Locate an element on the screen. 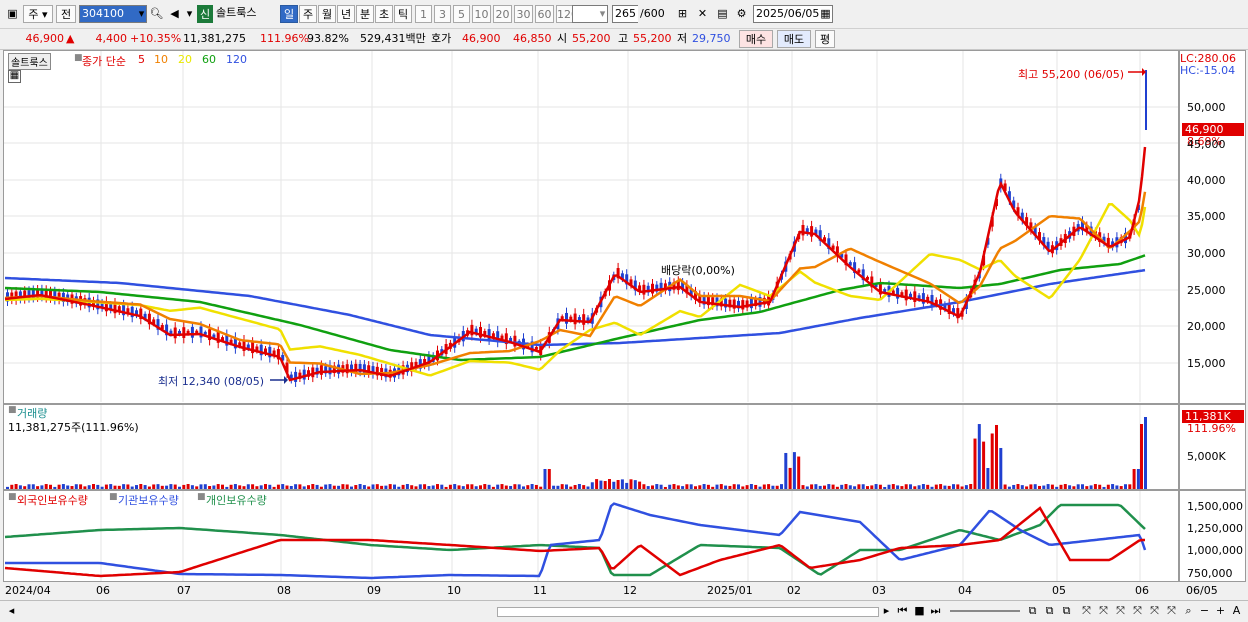 Image resolution: width=1248 pixels, height=622 pixels. layout-icon: ⧉ is located at coordinates (1032, 611).